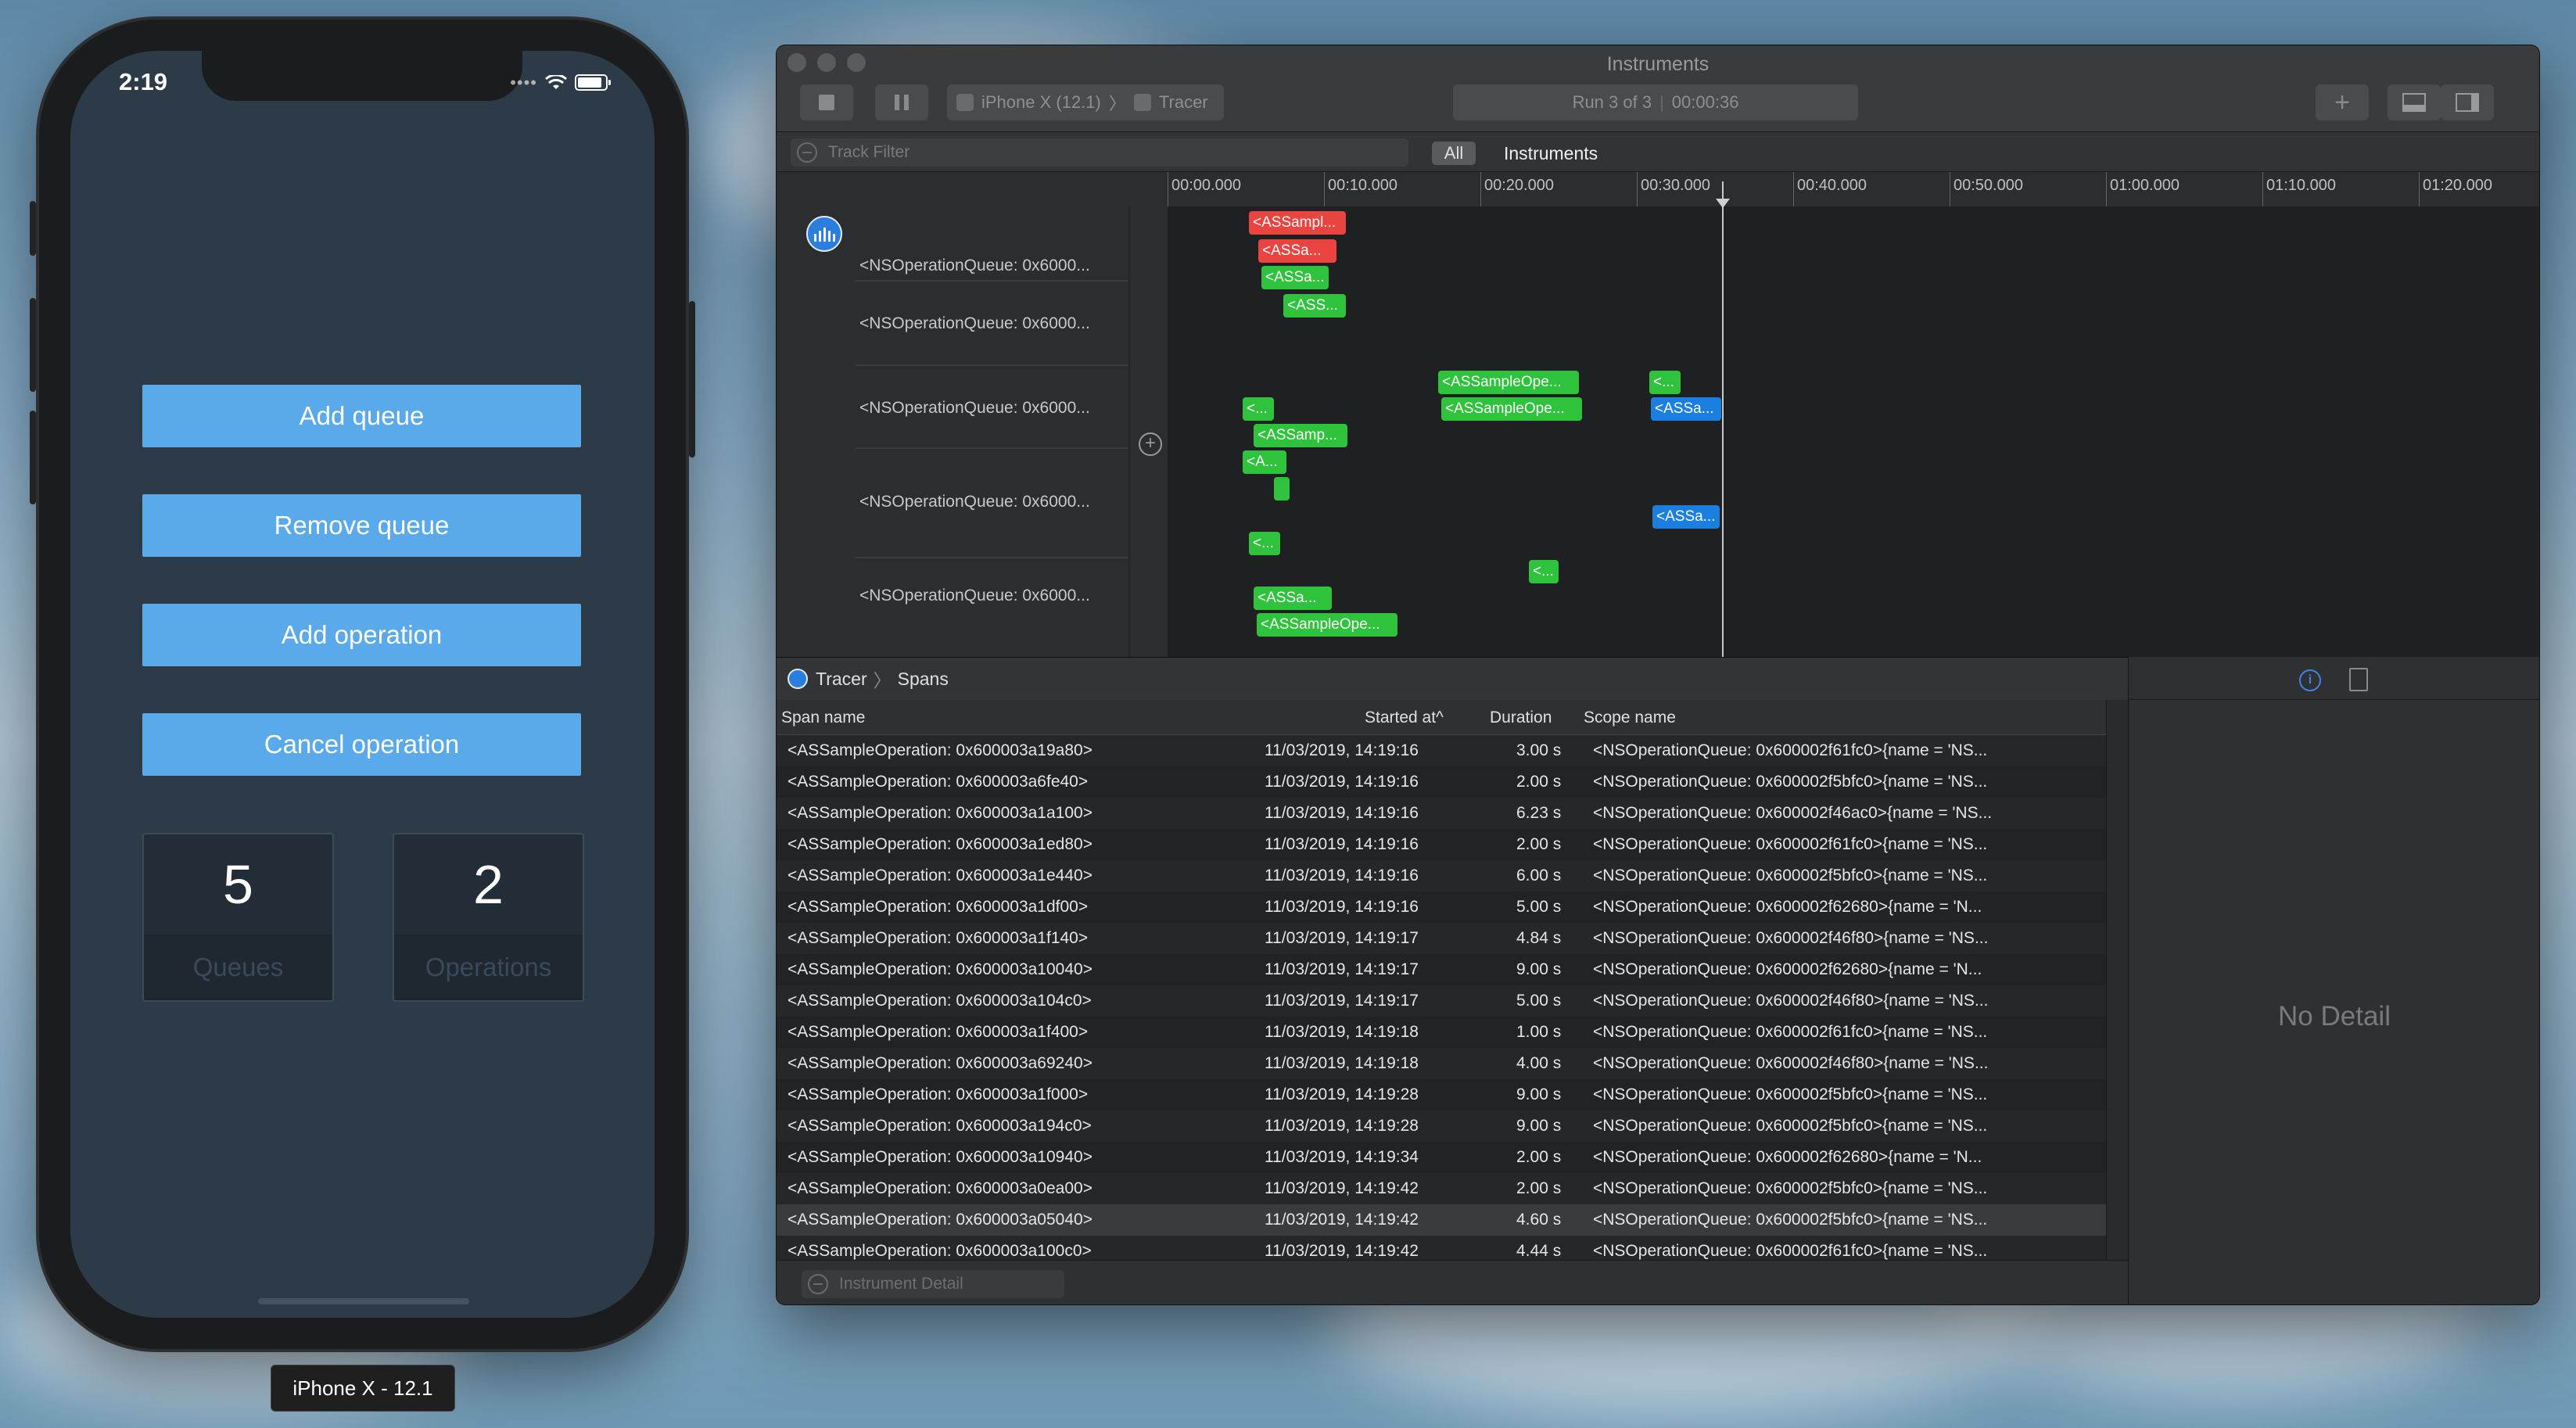  I want to click on tracer-instrument-icon, so click(824, 234).